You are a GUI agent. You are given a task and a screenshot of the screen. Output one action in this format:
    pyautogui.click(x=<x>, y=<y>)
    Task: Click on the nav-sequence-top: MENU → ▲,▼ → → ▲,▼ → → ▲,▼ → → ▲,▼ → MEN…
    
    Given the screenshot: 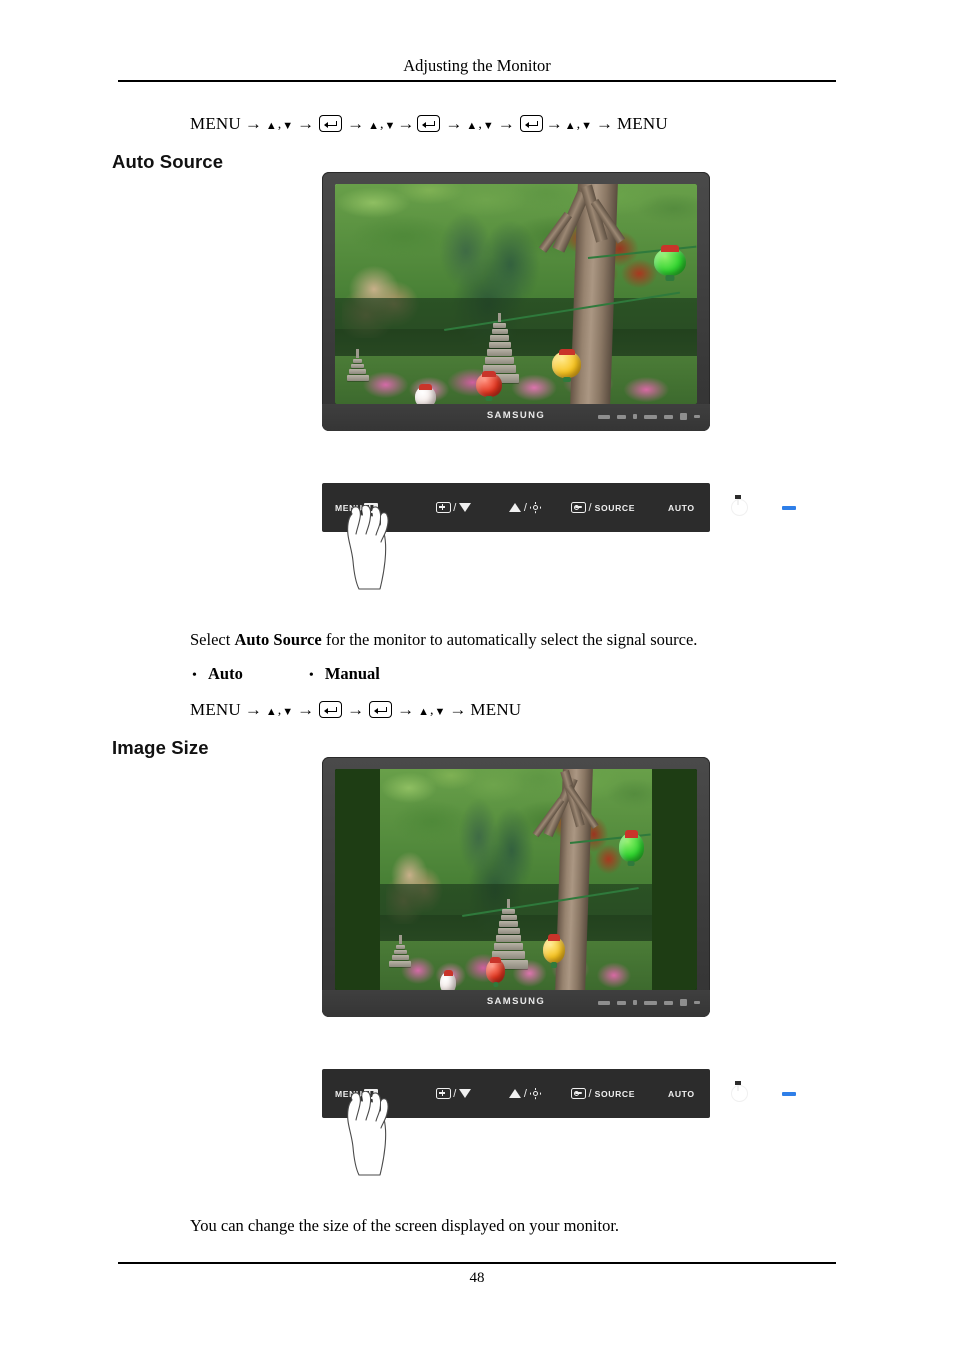 What is the action you would take?
    pyautogui.click(x=429, y=123)
    